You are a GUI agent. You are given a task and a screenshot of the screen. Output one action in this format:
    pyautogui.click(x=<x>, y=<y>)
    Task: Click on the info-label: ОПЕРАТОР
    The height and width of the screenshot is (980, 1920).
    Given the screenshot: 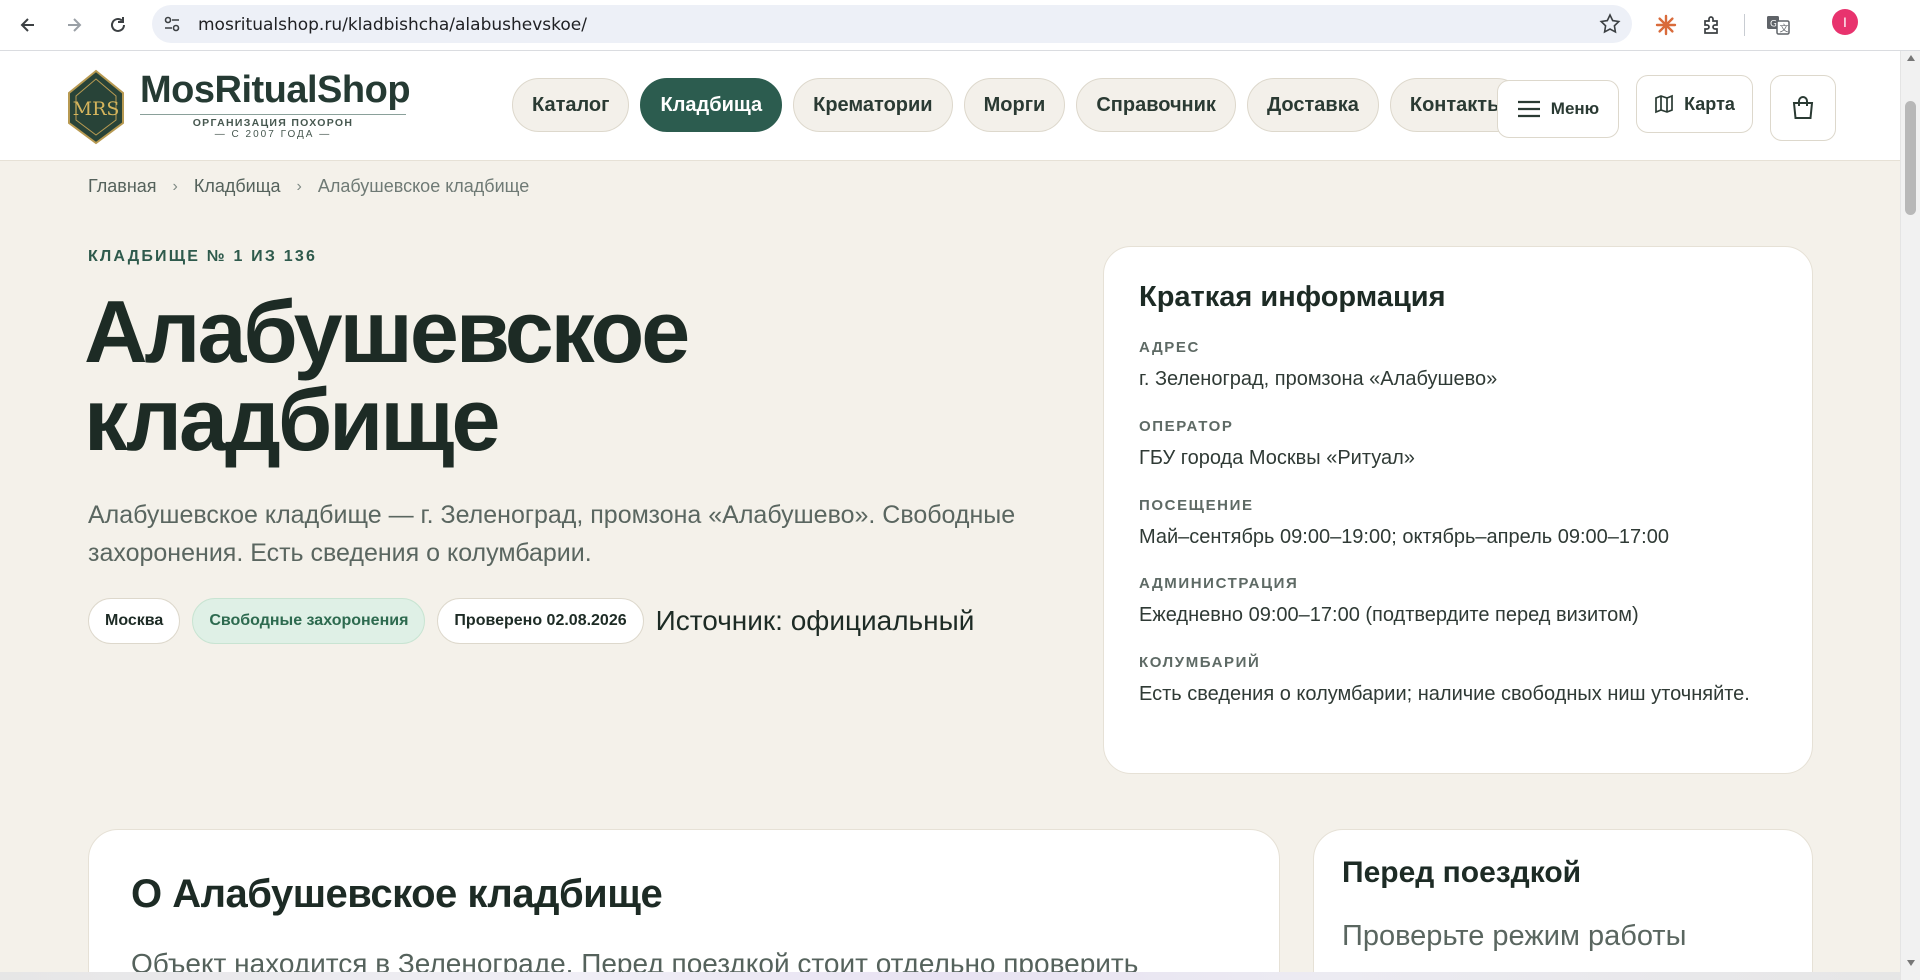 What is the action you would take?
    pyautogui.click(x=1186, y=426)
    